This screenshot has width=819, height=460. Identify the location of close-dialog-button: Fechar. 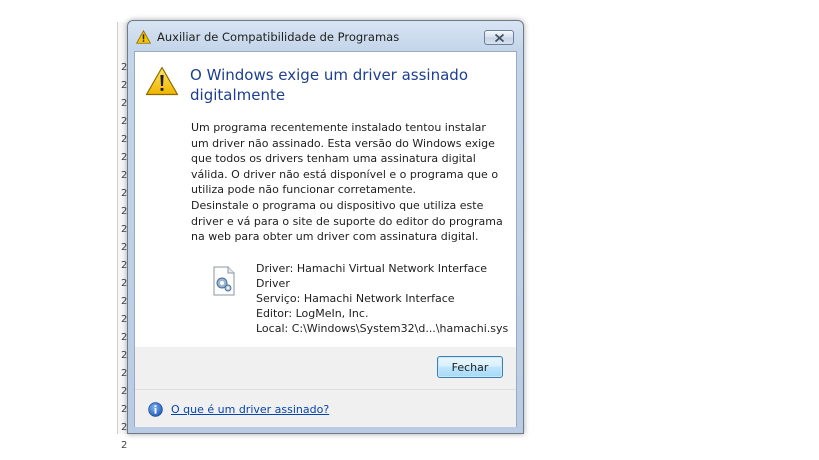
(470, 367).